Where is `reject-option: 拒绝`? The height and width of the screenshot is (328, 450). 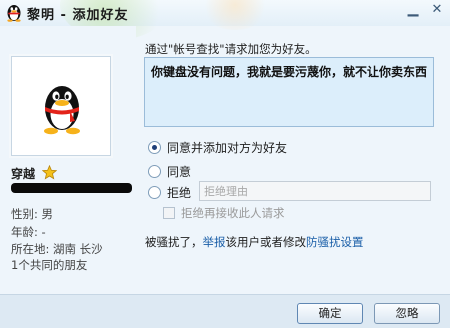
reject-option: 拒绝 is located at coordinates (169, 192).